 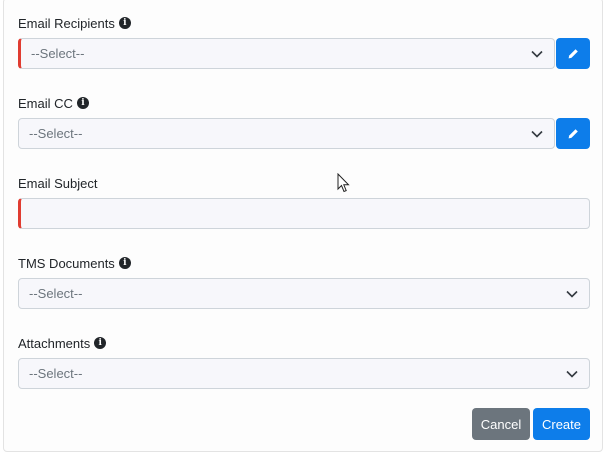 I want to click on cancel-button: Cancel, so click(x=501, y=424).